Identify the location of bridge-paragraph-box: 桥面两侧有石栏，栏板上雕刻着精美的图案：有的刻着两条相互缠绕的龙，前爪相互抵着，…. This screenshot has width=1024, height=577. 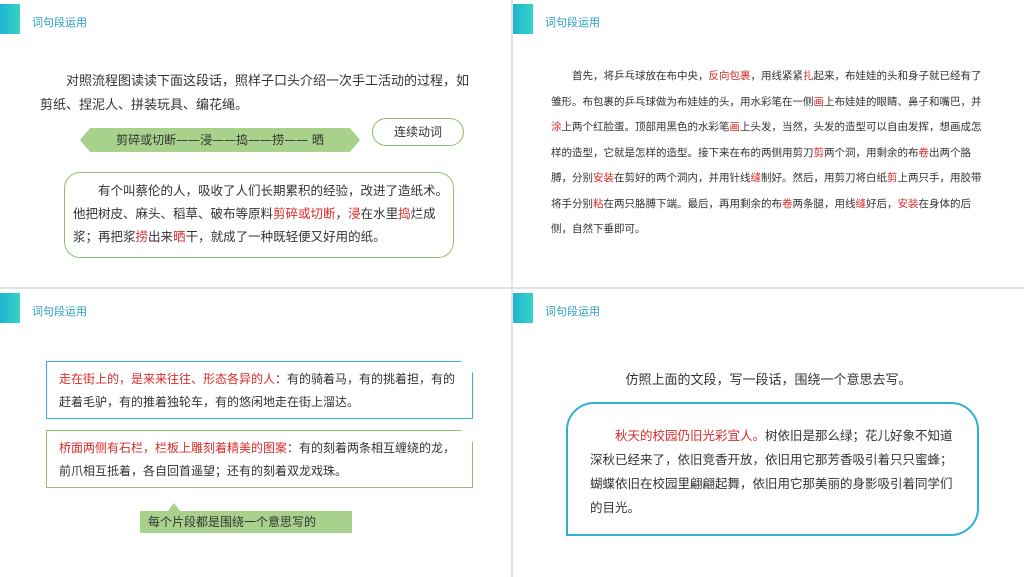
(259, 459).